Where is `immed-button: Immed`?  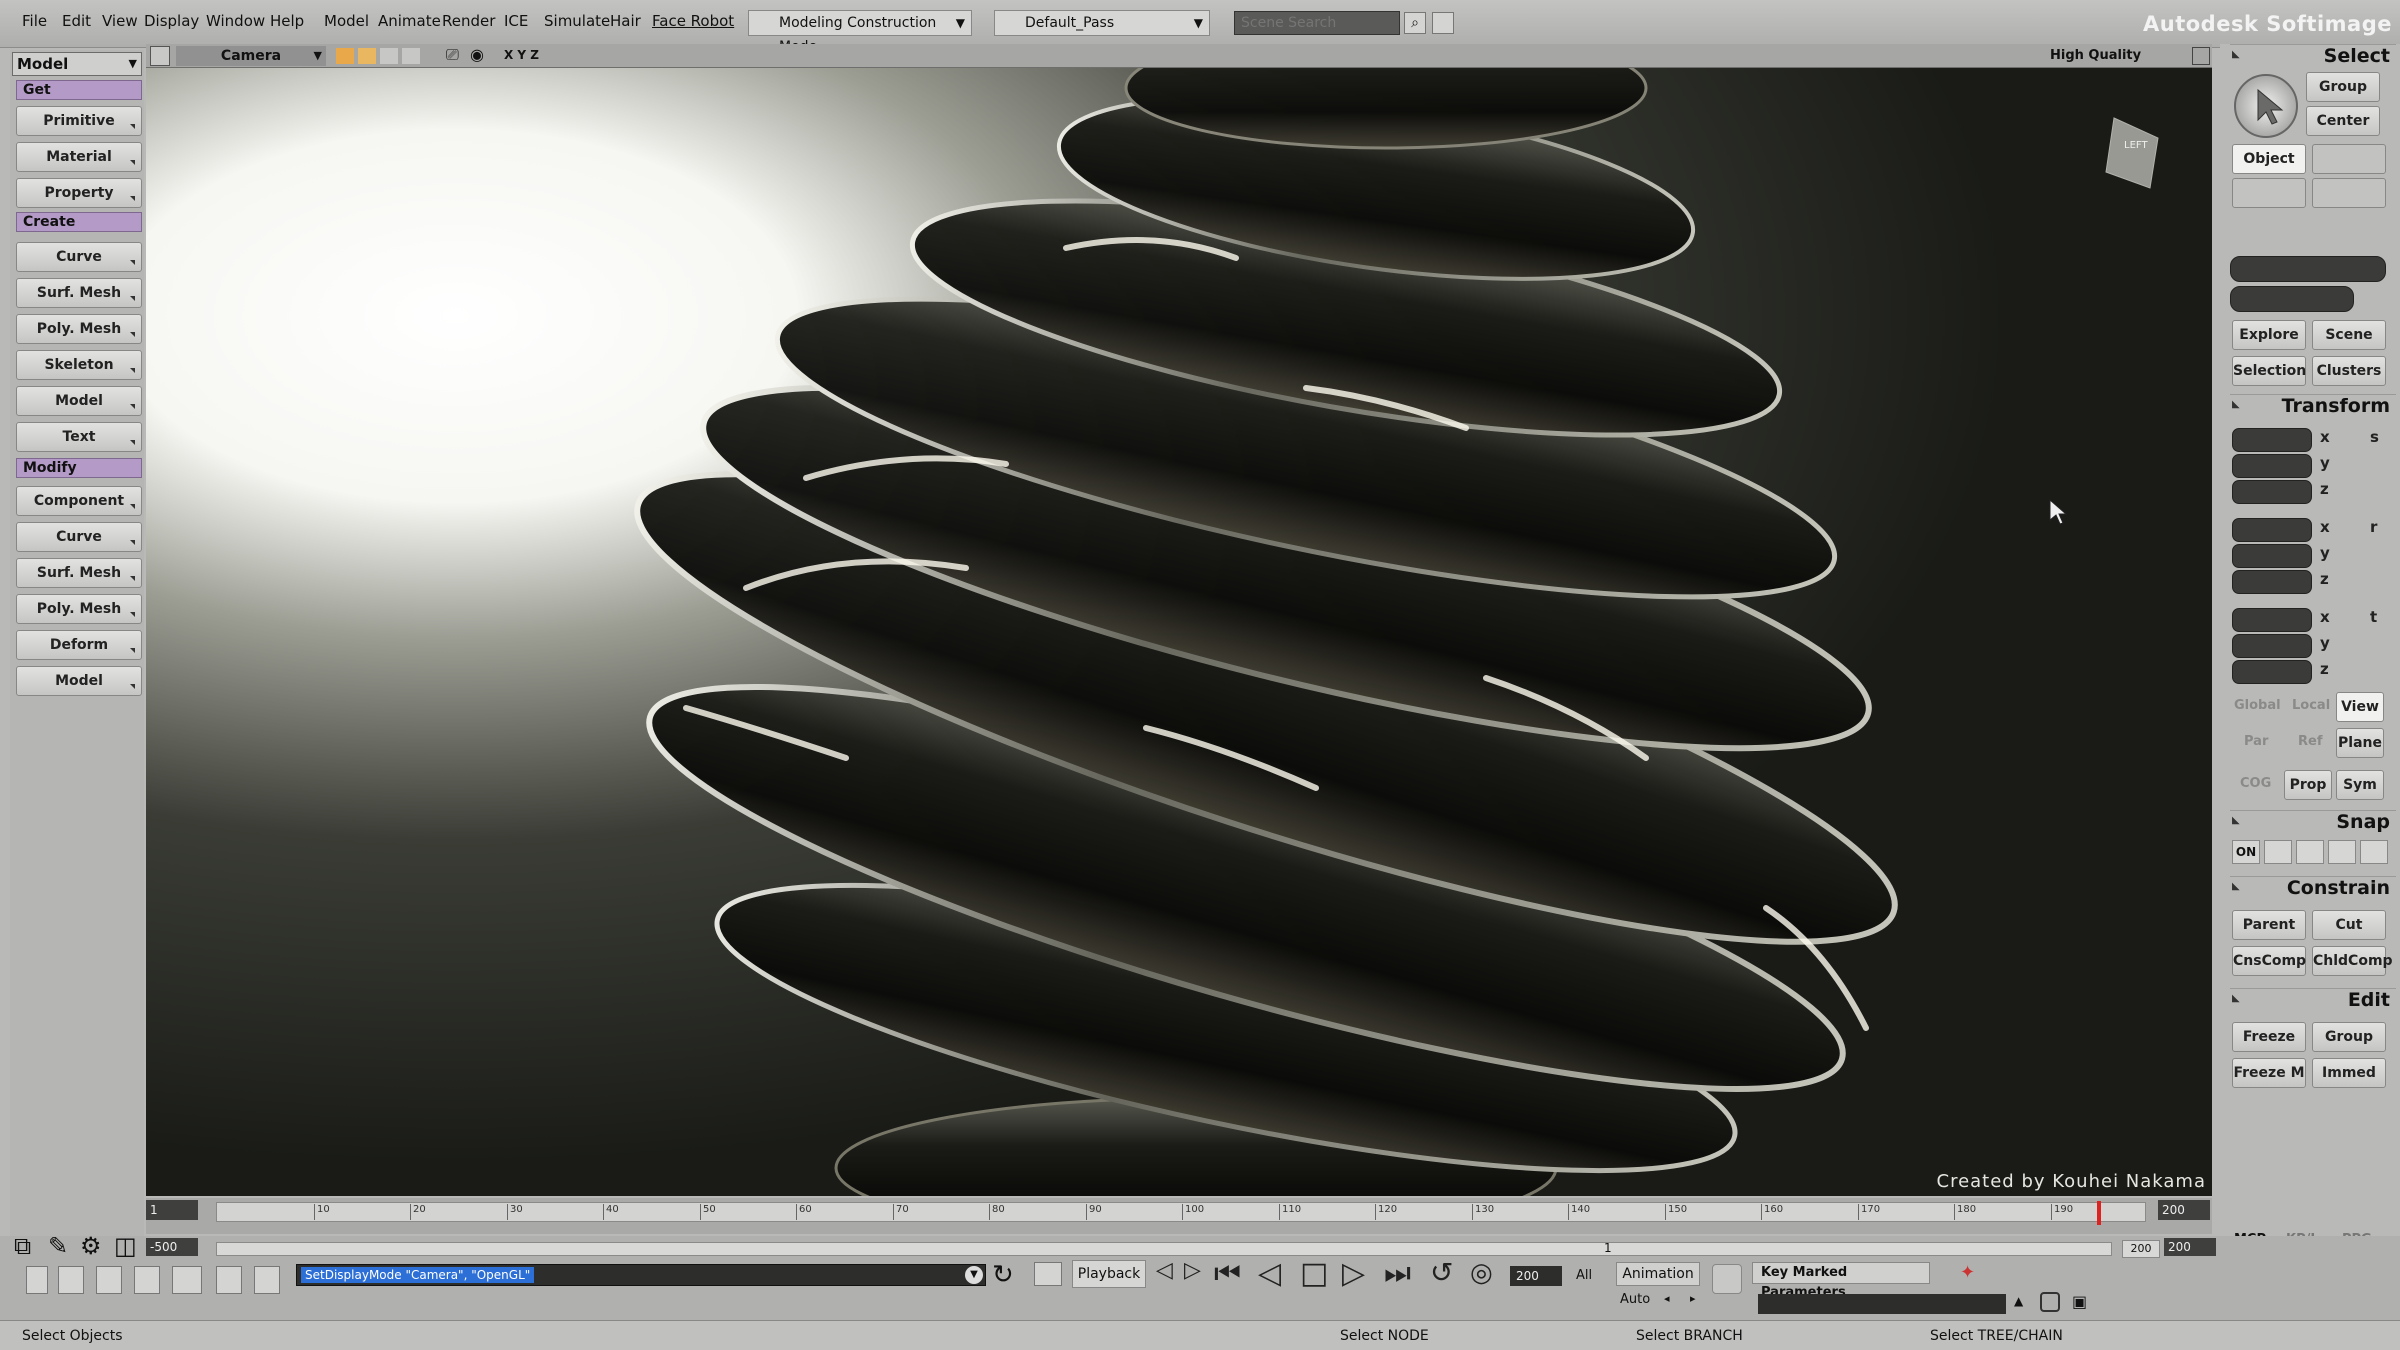
immed-button: Immed is located at coordinates (2349, 1073).